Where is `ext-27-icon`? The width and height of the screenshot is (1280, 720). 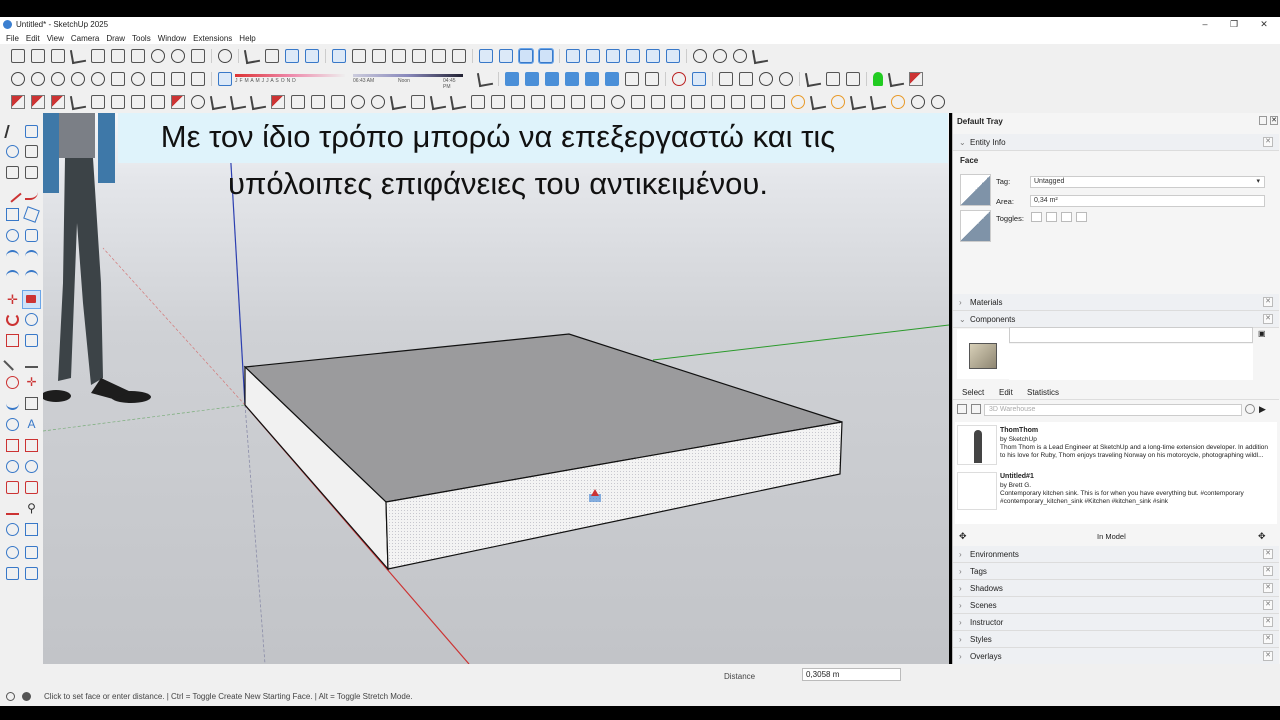 ext-27-icon is located at coordinates (538, 101).